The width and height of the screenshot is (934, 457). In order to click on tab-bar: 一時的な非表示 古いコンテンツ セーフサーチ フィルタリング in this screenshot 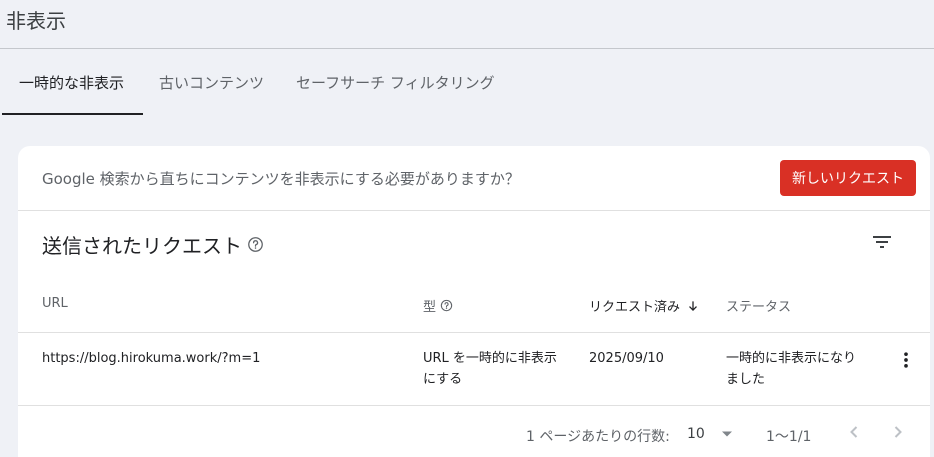, I will do `click(247, 82)`.